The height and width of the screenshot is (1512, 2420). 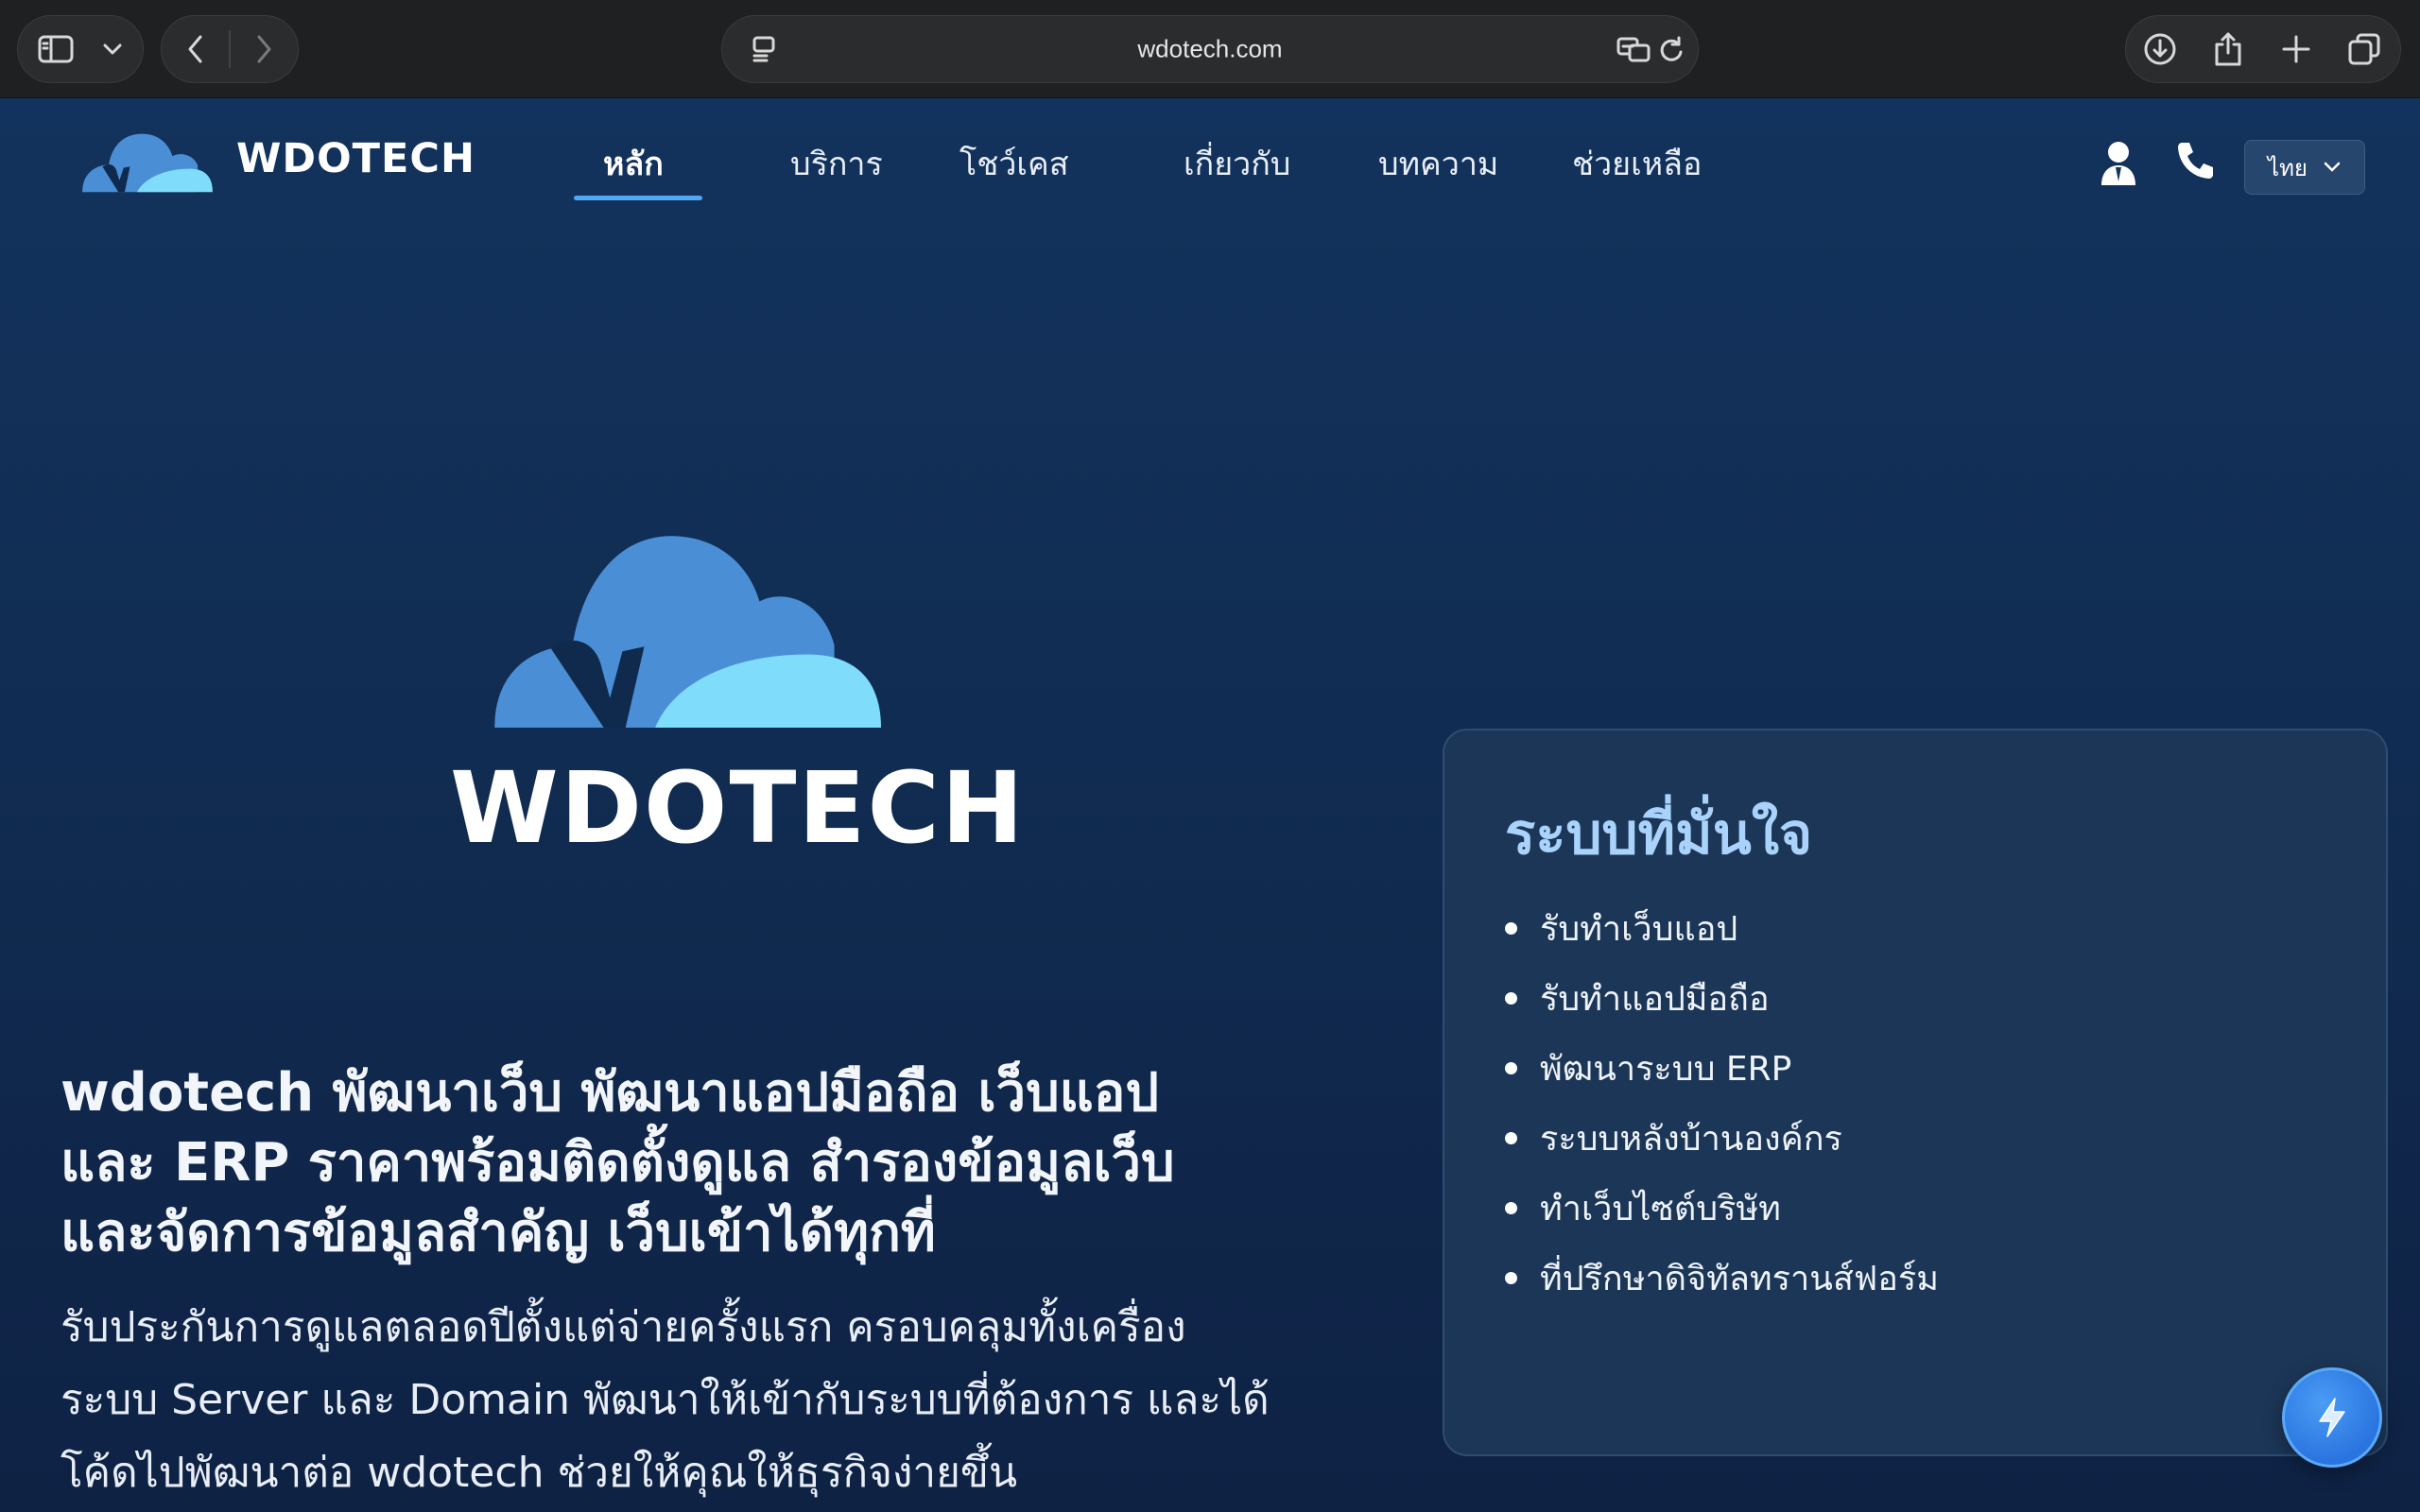 I want to click on quick-action-button, so click(x=2332, y=1417).